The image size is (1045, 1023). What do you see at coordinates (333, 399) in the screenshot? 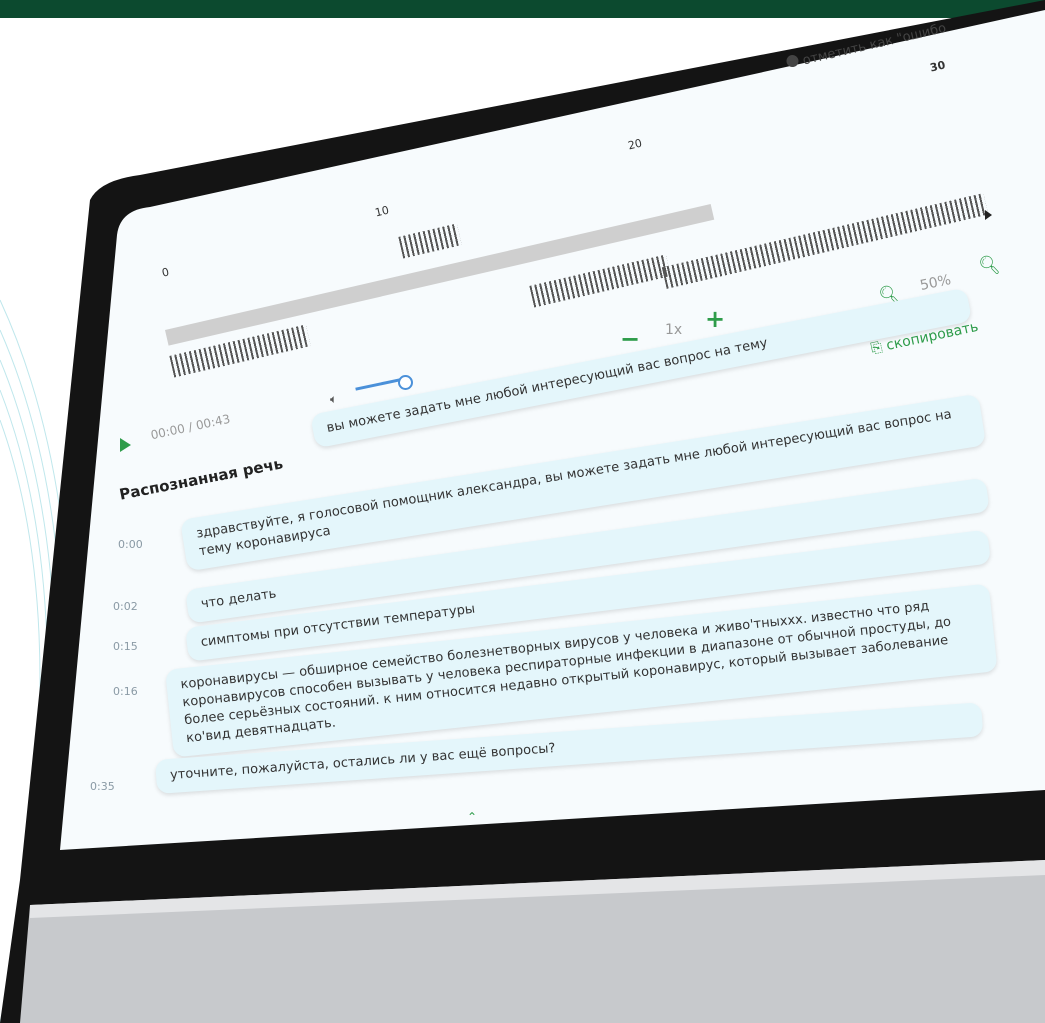
I see `volume-icon: 🔈︎` at bounding box center [333, 399].